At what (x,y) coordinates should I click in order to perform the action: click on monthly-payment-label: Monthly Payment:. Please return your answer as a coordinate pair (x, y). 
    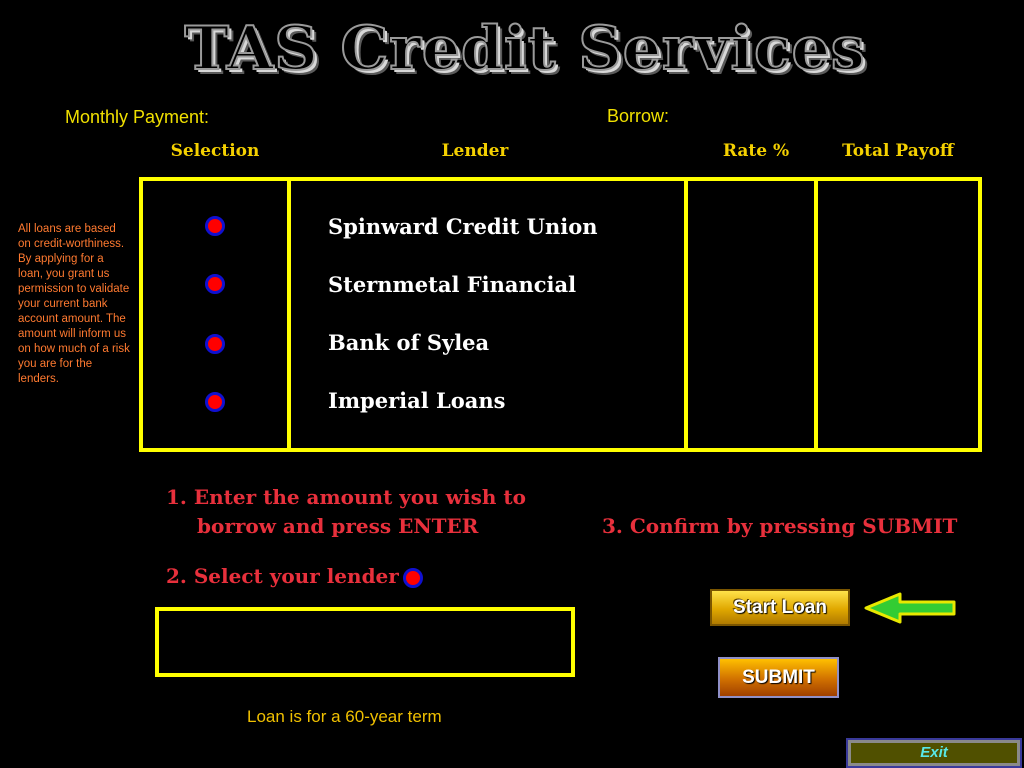
    Looking at the image, I should click on (137, 117).